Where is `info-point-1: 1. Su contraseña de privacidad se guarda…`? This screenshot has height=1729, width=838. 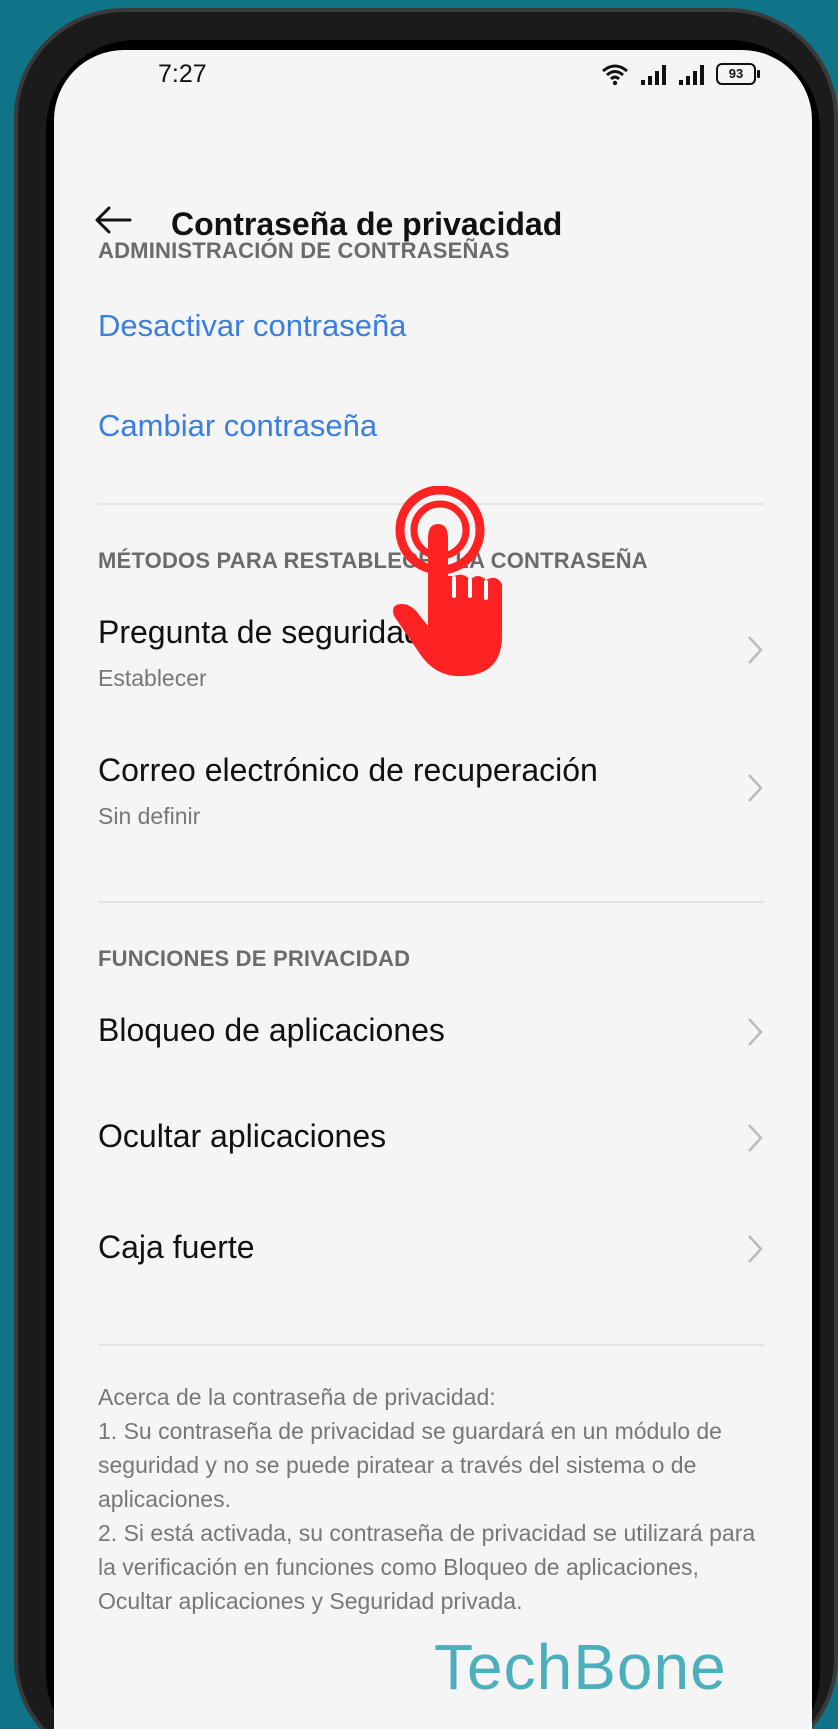 info-point-1: 1. Su contraseña de privacidad se guarda… is located at coordinates (410, 1465).